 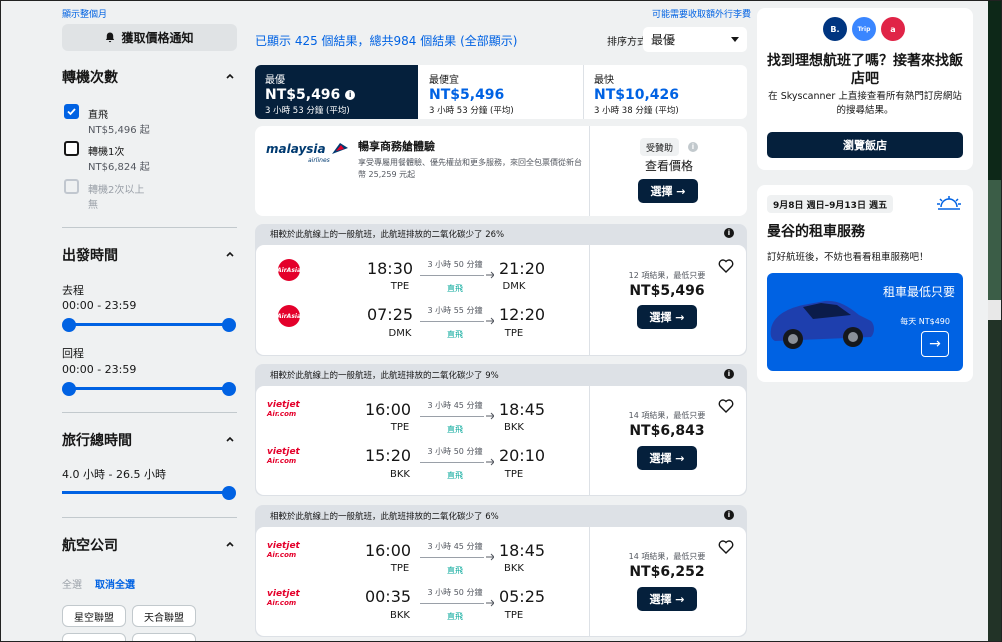 What do you see at coordinates (893, 29) in the screenshot?
I see `agoda-logo: a` at bounding box center [893, 29].